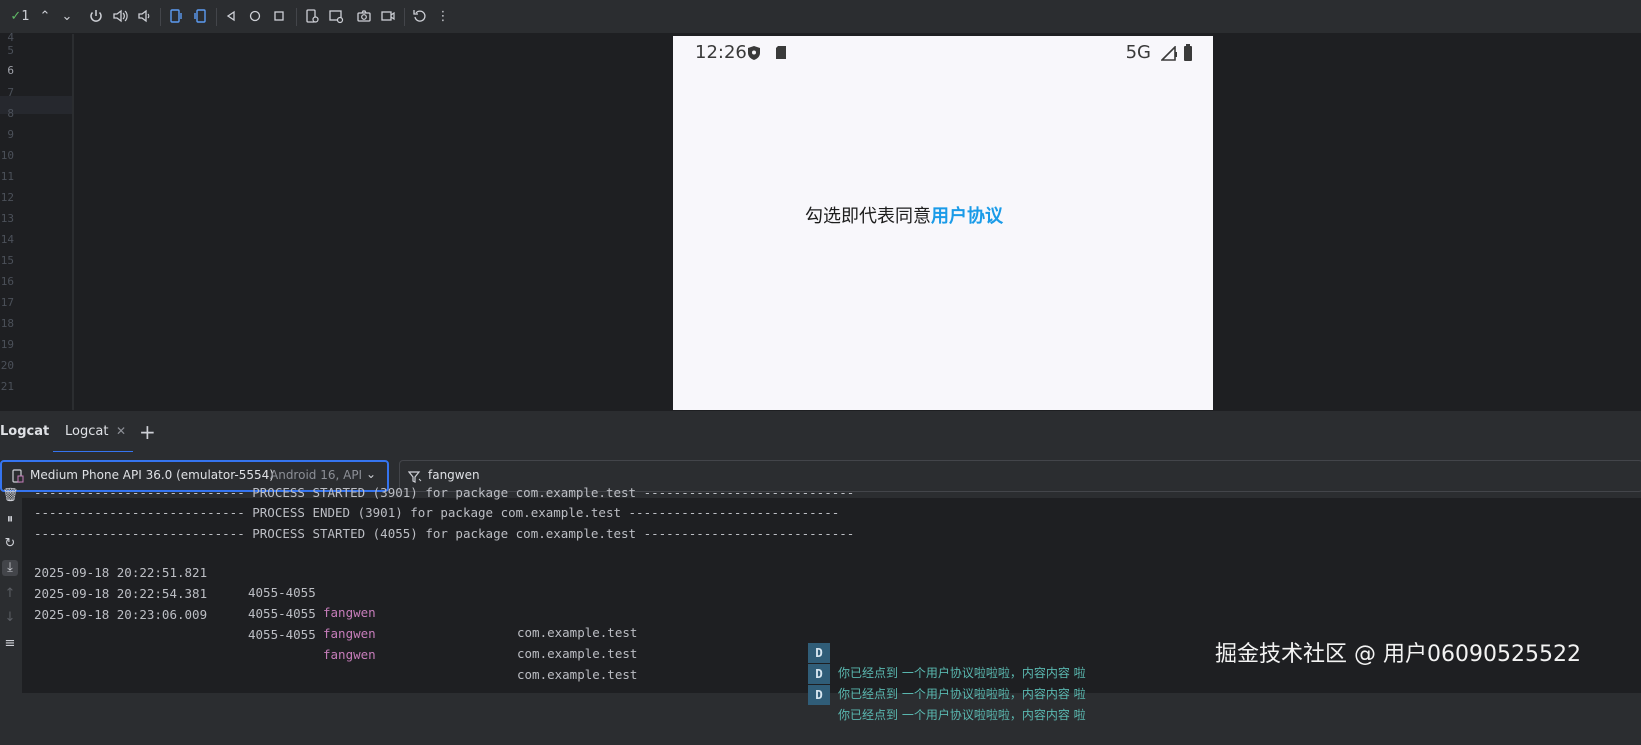  Describe the element at coordinates (454, 475) in the screenshot. I see `filter-value: fangwen` at that location.